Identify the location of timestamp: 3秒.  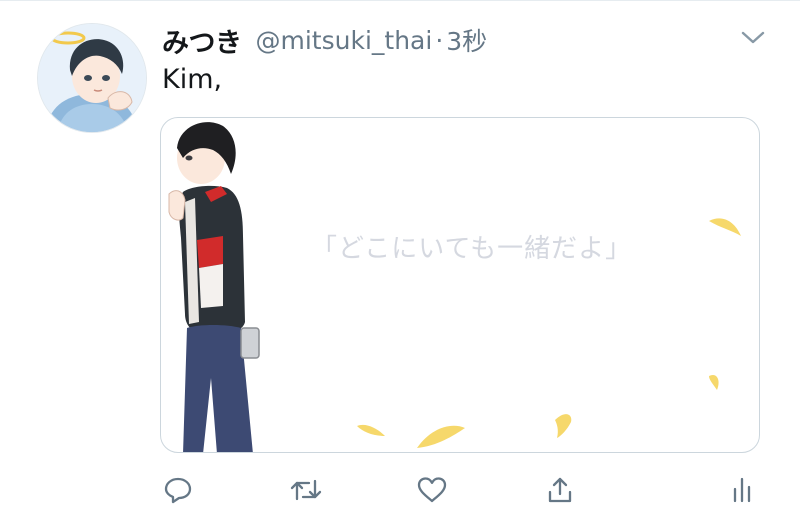
(466, 40).